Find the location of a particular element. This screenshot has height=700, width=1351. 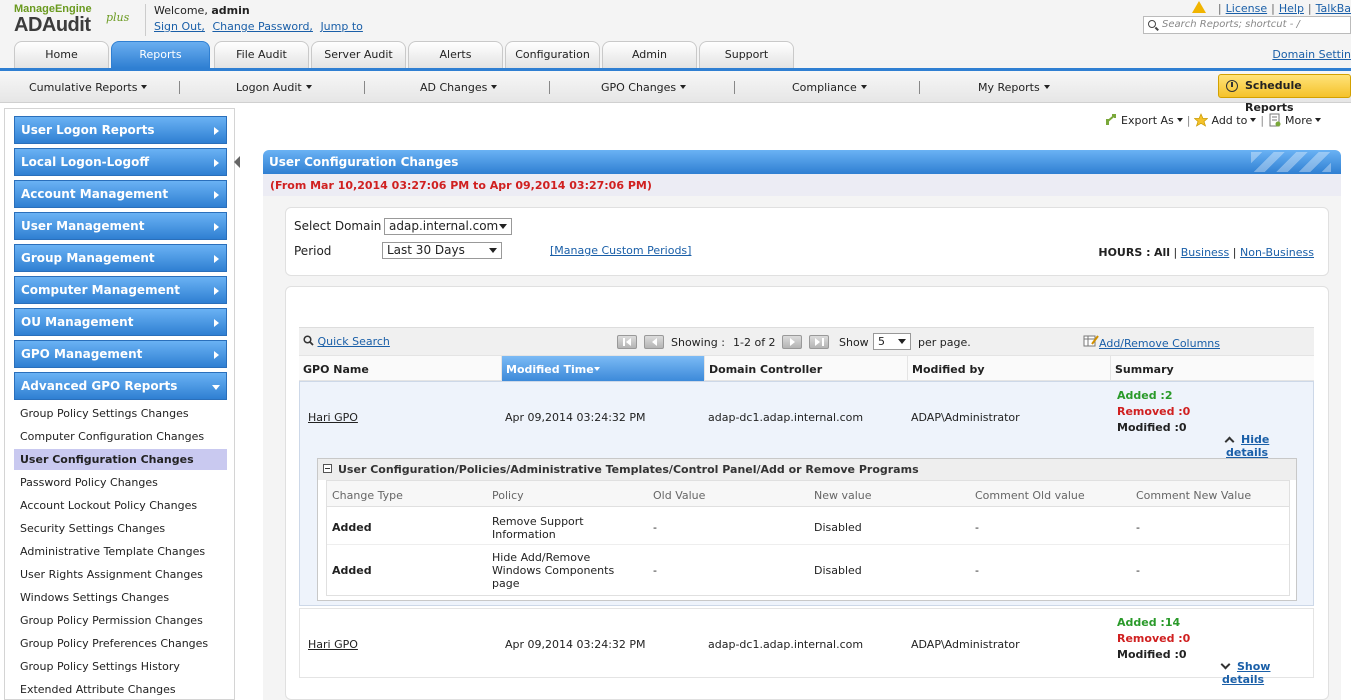

showing-label: Showing : is located at coordinates (698, 342).